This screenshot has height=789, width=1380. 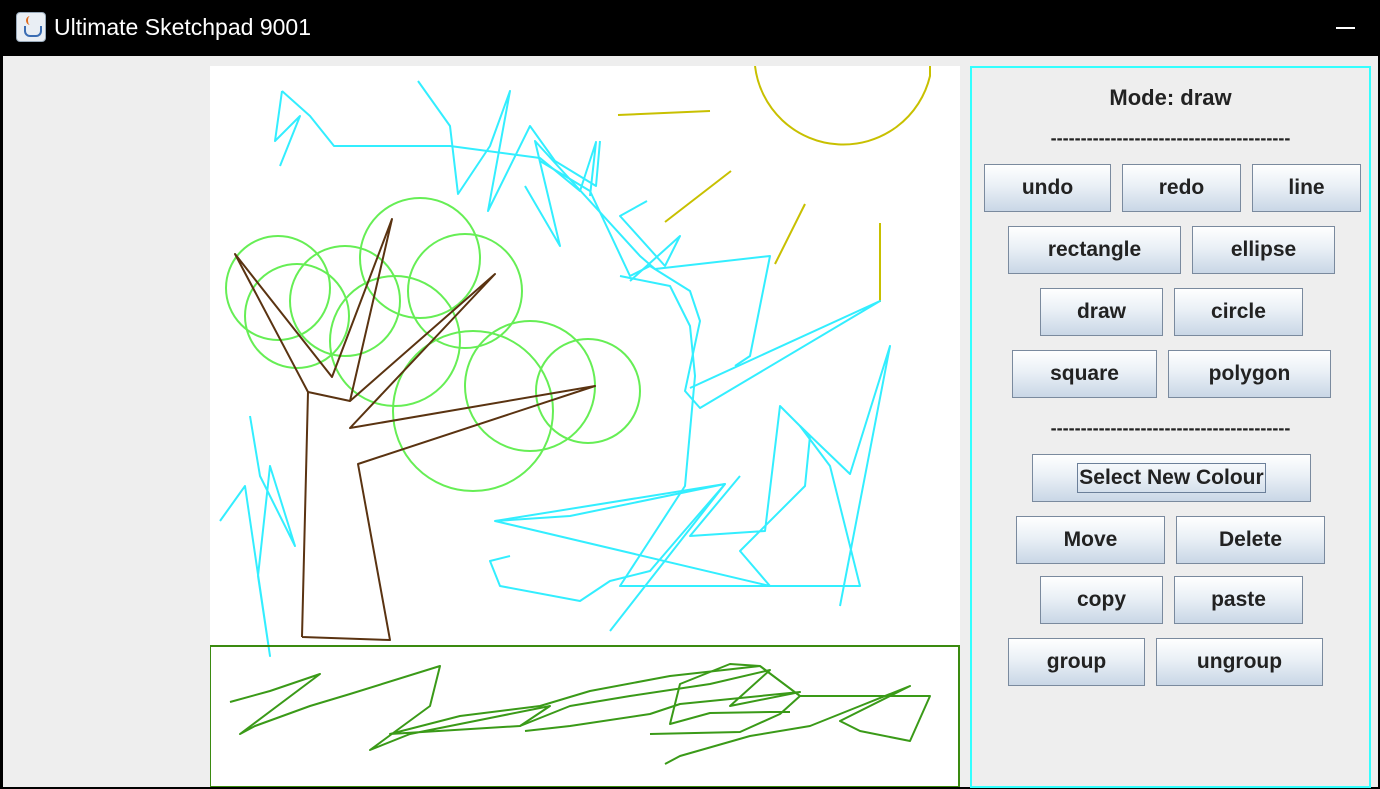 What do you see at coordinates (1306, 188) in the screenshot?
I see `line-button: line` at bounding box center [1306, 188].